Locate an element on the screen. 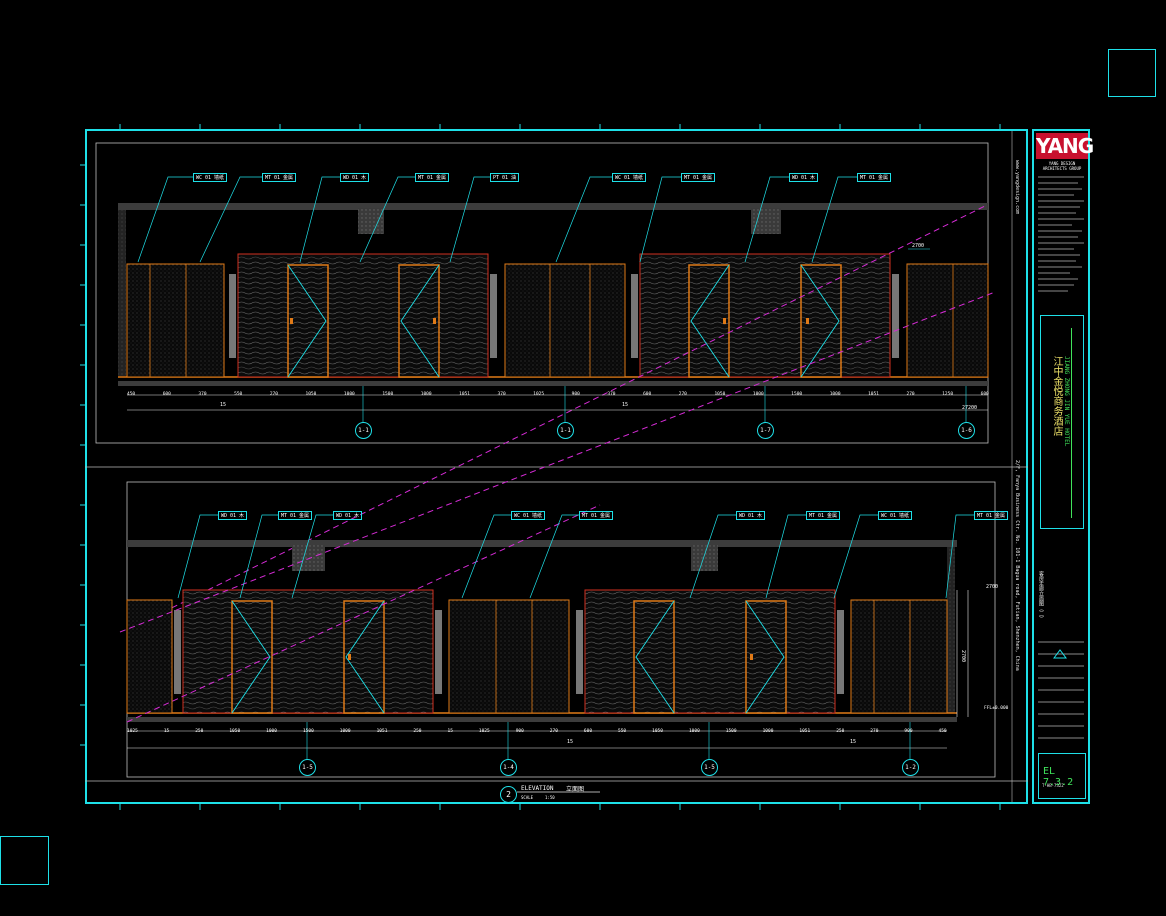 The height and width of the screenshot is (916, 1166). company-name: YANG DESIGN ARCHITECTS GROUP is located at coordinates (1062, 166).